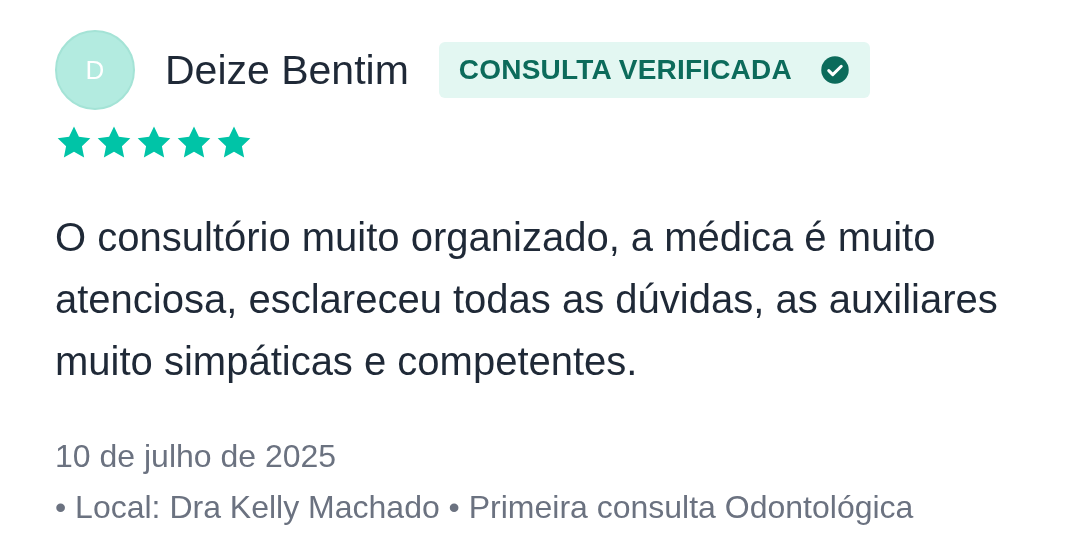 This screenshot has height=538, width=1080. Describe the element at coordinates (485, 507) in the screenshot. I see `review-details: • Local: Dra Kelly Machado • Primeira consulta Odontológica` at that location.